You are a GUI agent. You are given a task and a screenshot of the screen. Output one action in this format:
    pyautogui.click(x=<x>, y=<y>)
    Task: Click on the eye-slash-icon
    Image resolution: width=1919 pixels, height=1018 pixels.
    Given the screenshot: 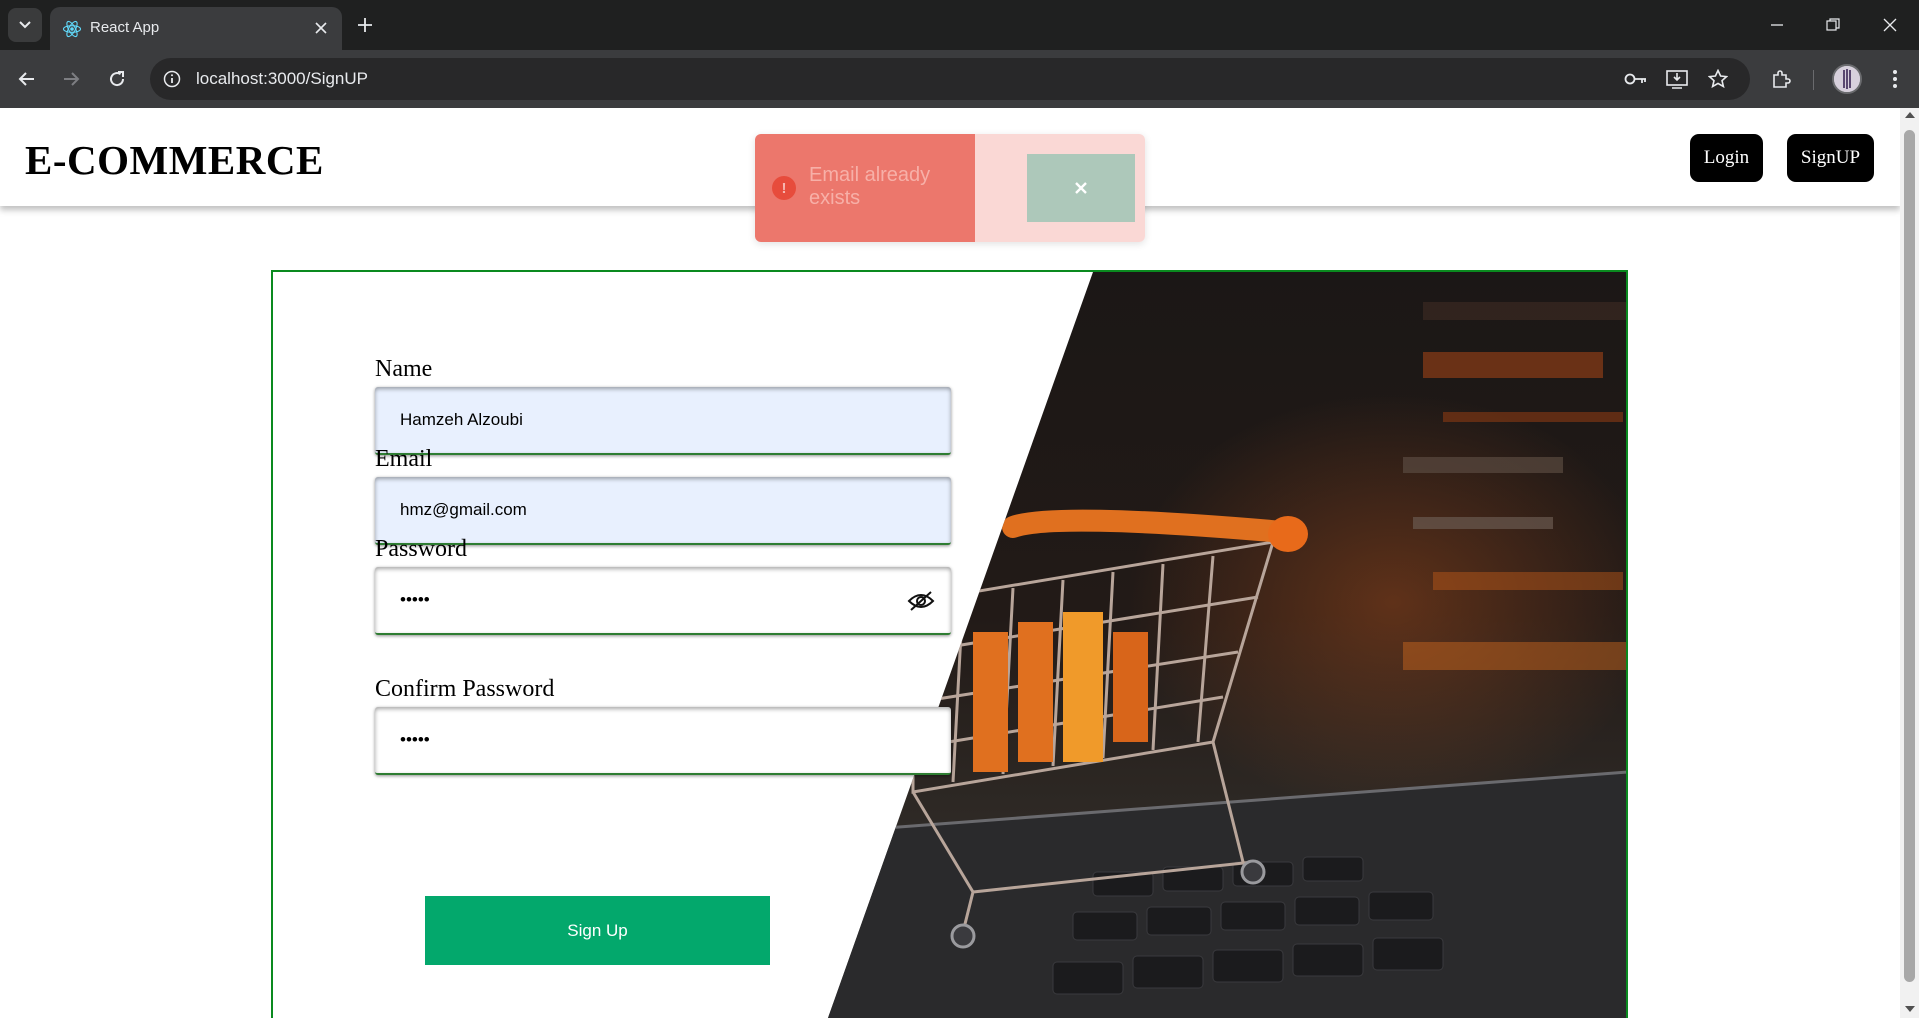 What is the action you would take?
    pyautogui.click(x=921, y=601)
    